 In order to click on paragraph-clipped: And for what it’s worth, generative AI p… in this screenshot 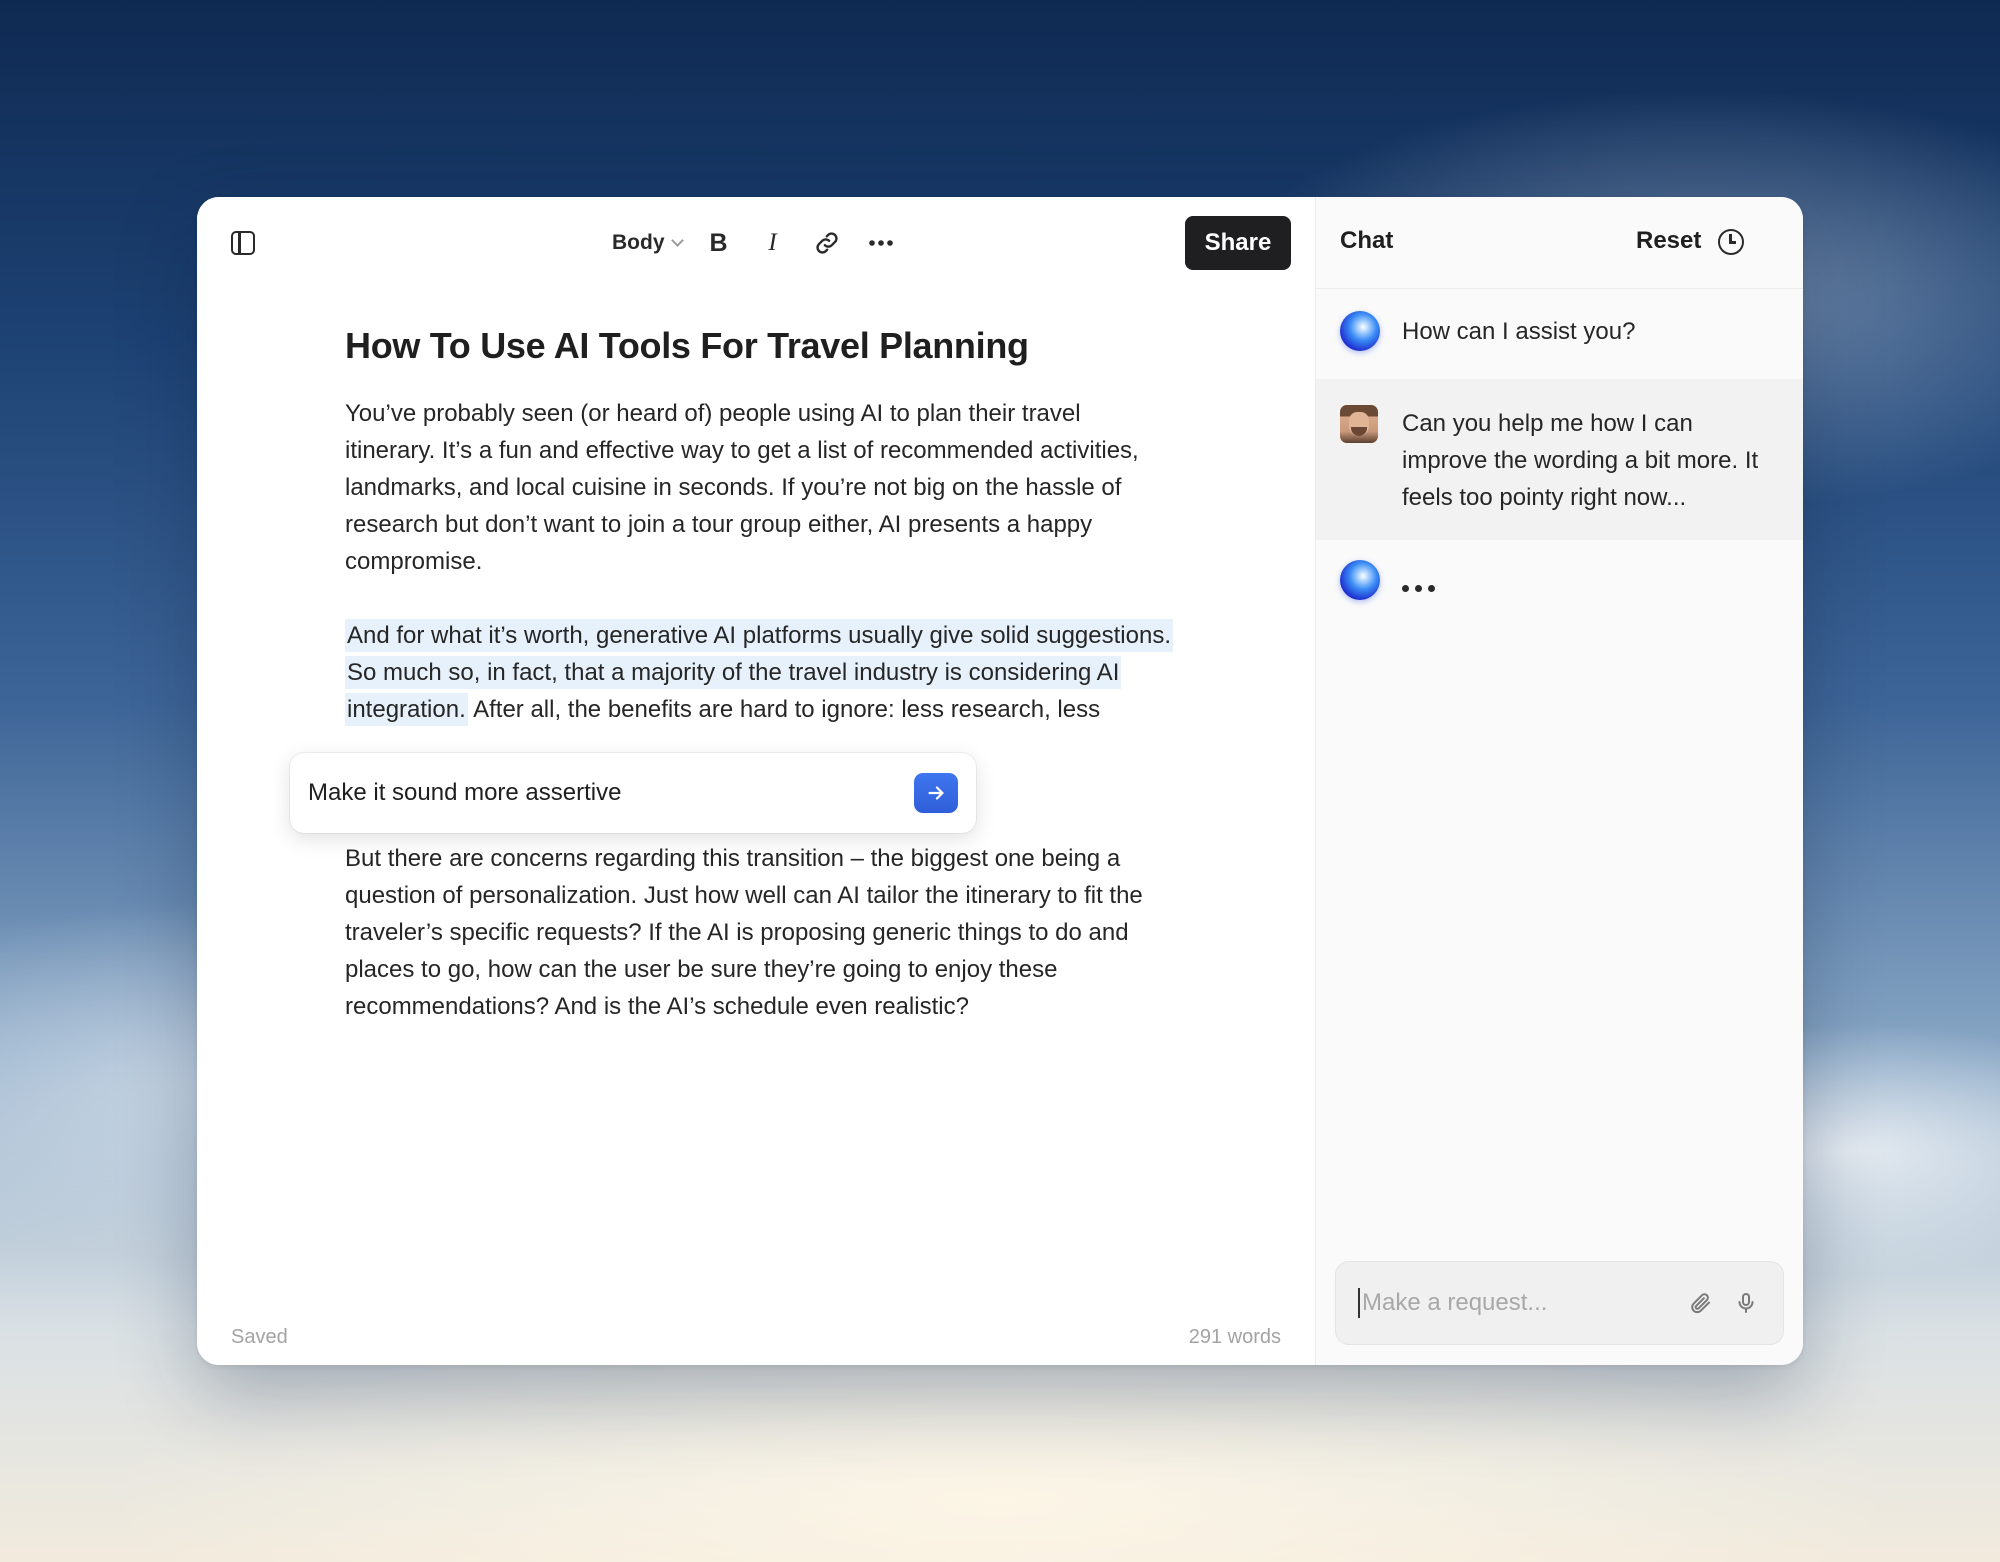, I will do `click(760, 672)`.